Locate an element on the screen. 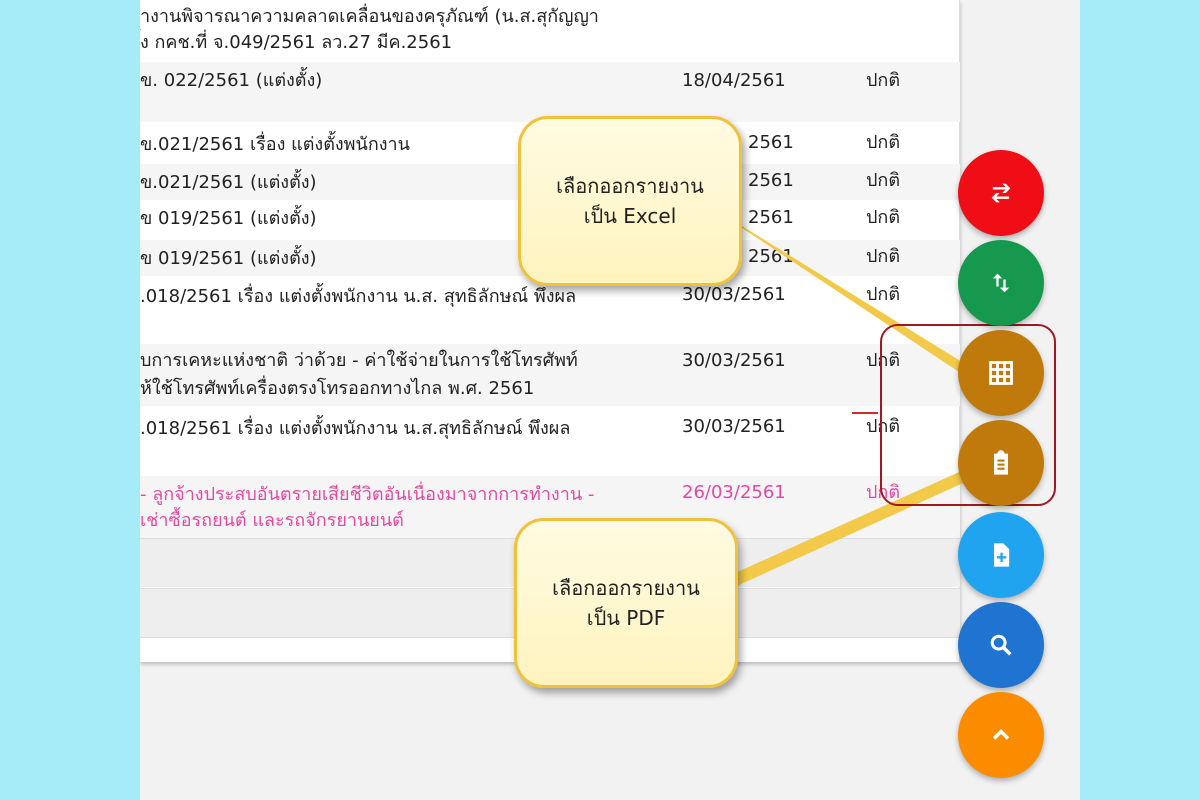  chevron-up-icon is located at coordinates (1001, 734).